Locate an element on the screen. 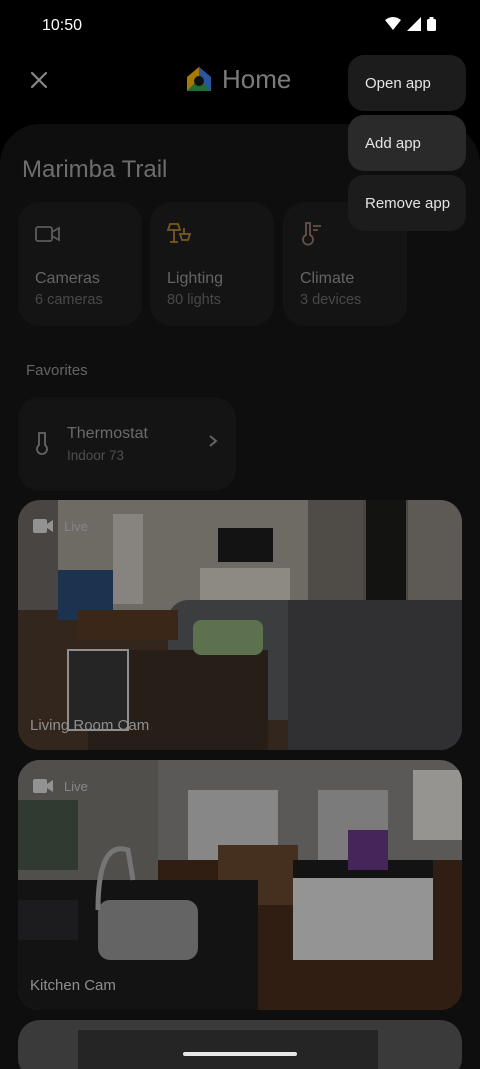 Image resolution: width=480 pixels, height=1069 pixels. favorites-heading: Favorites is located at coordinates (57, 370).